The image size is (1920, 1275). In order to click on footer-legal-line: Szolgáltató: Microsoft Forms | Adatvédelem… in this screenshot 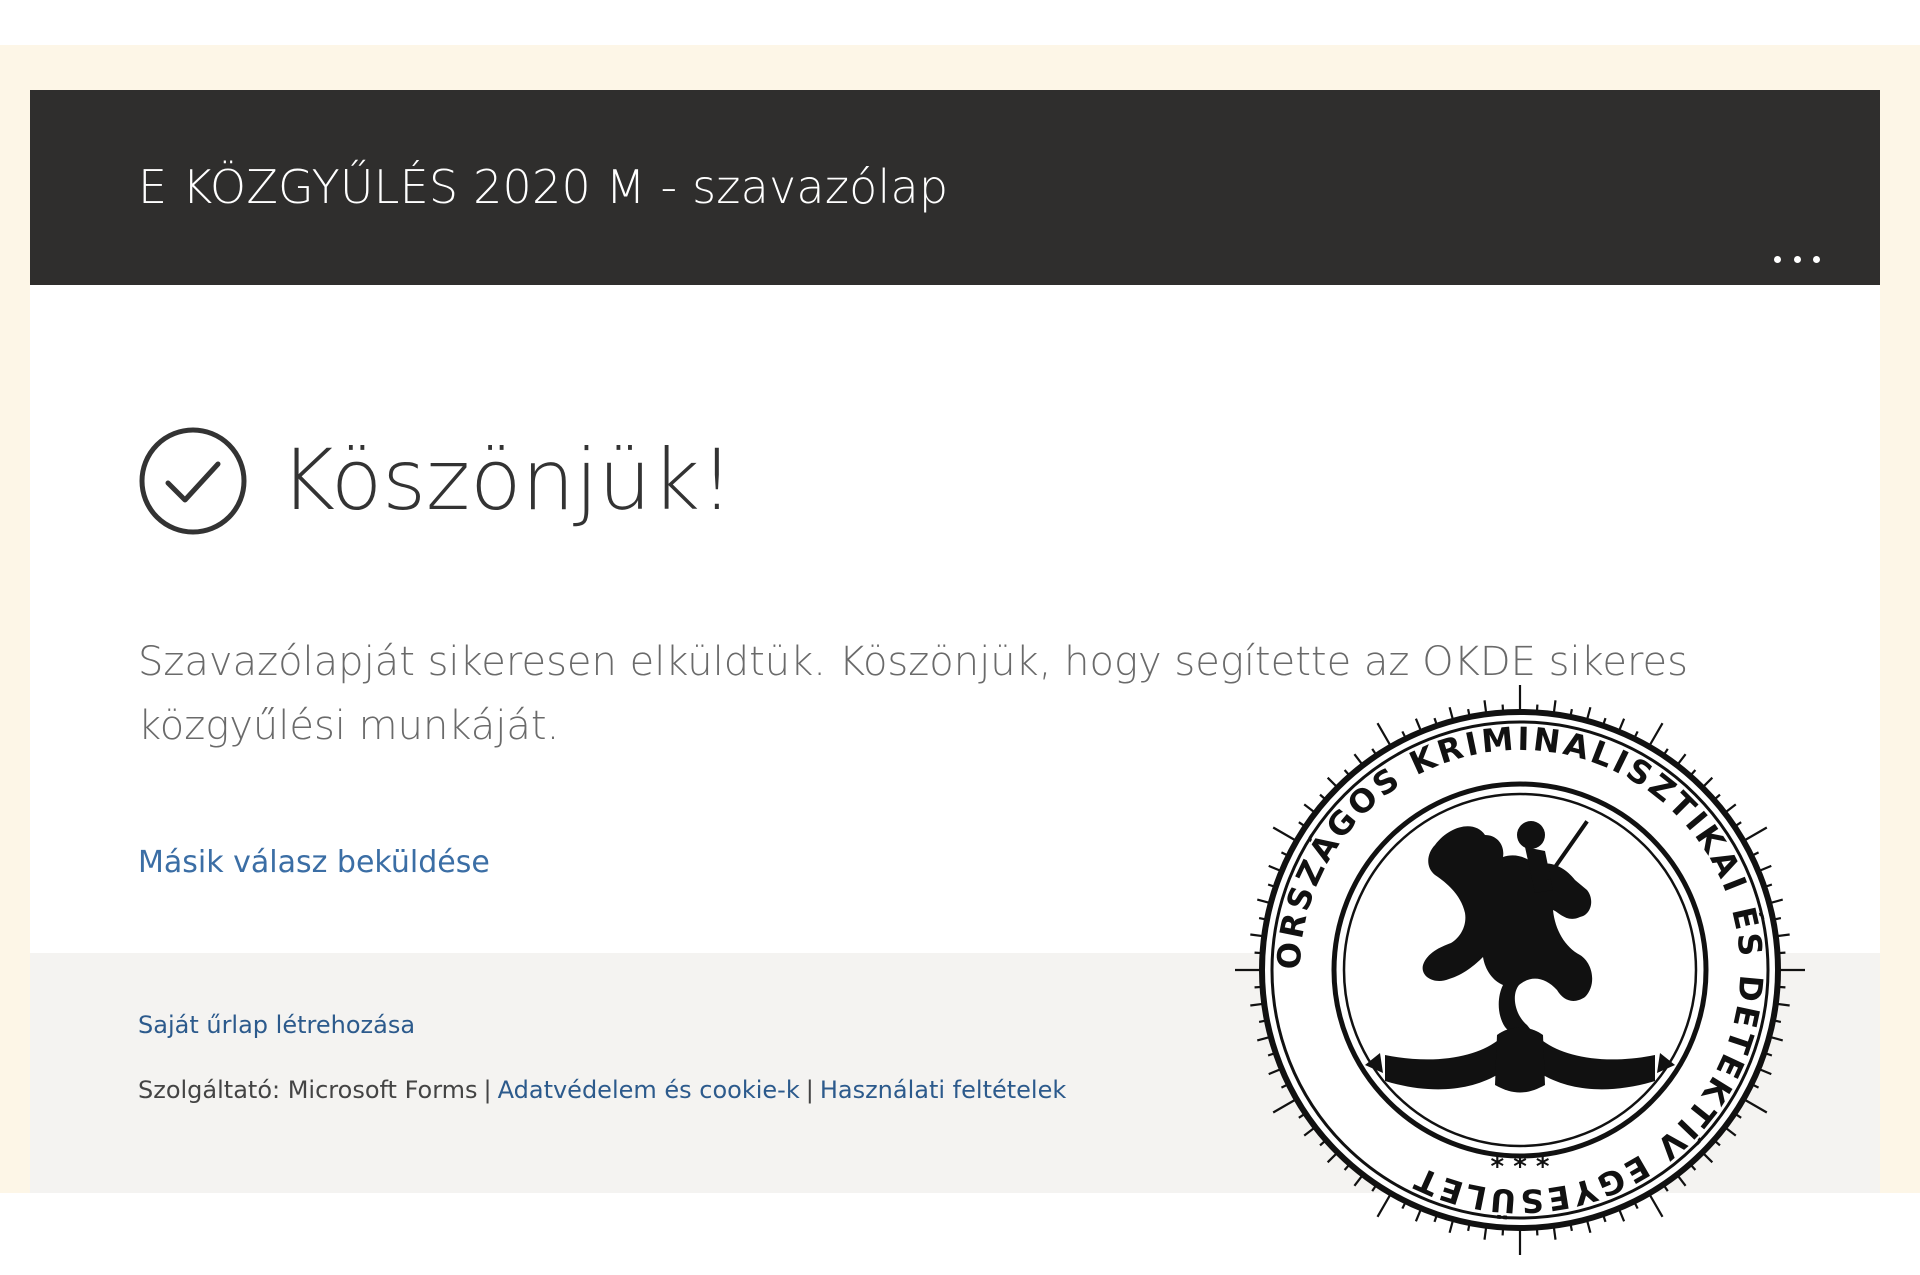, I will do `click(602, 1090)`.